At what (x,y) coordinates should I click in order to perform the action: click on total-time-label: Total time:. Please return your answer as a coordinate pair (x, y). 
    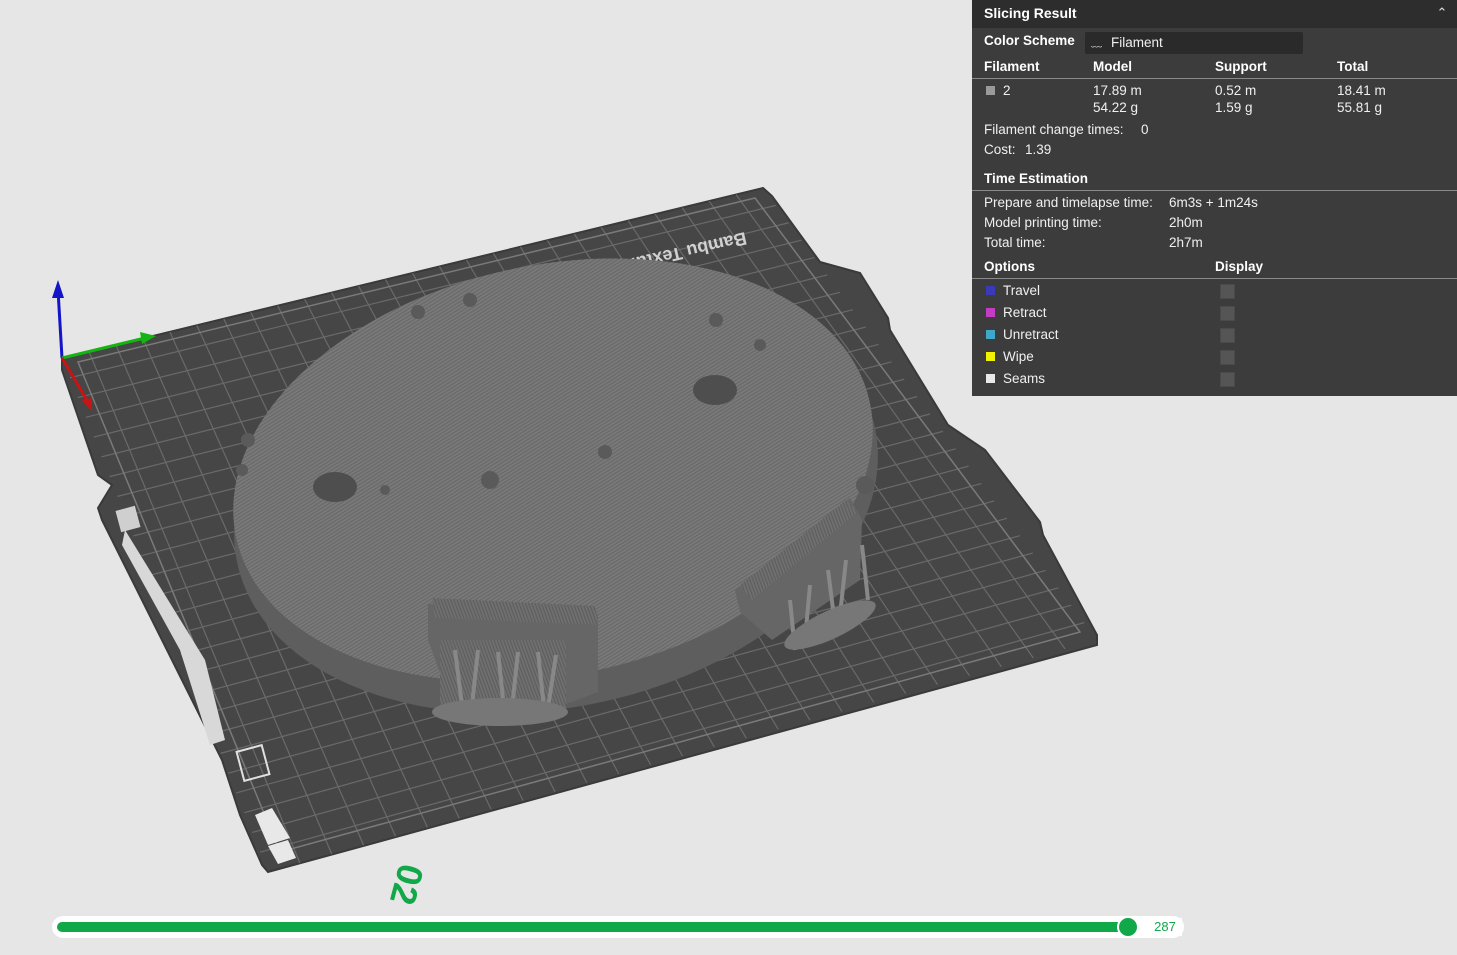
    Looking at the image, I should click on (1015, 242).